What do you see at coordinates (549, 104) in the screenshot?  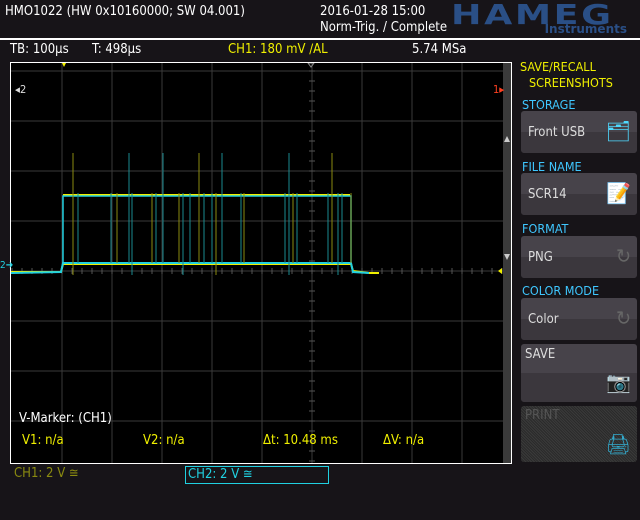 I see `storage-label: STORAGE` at bounding box center [549, 104].